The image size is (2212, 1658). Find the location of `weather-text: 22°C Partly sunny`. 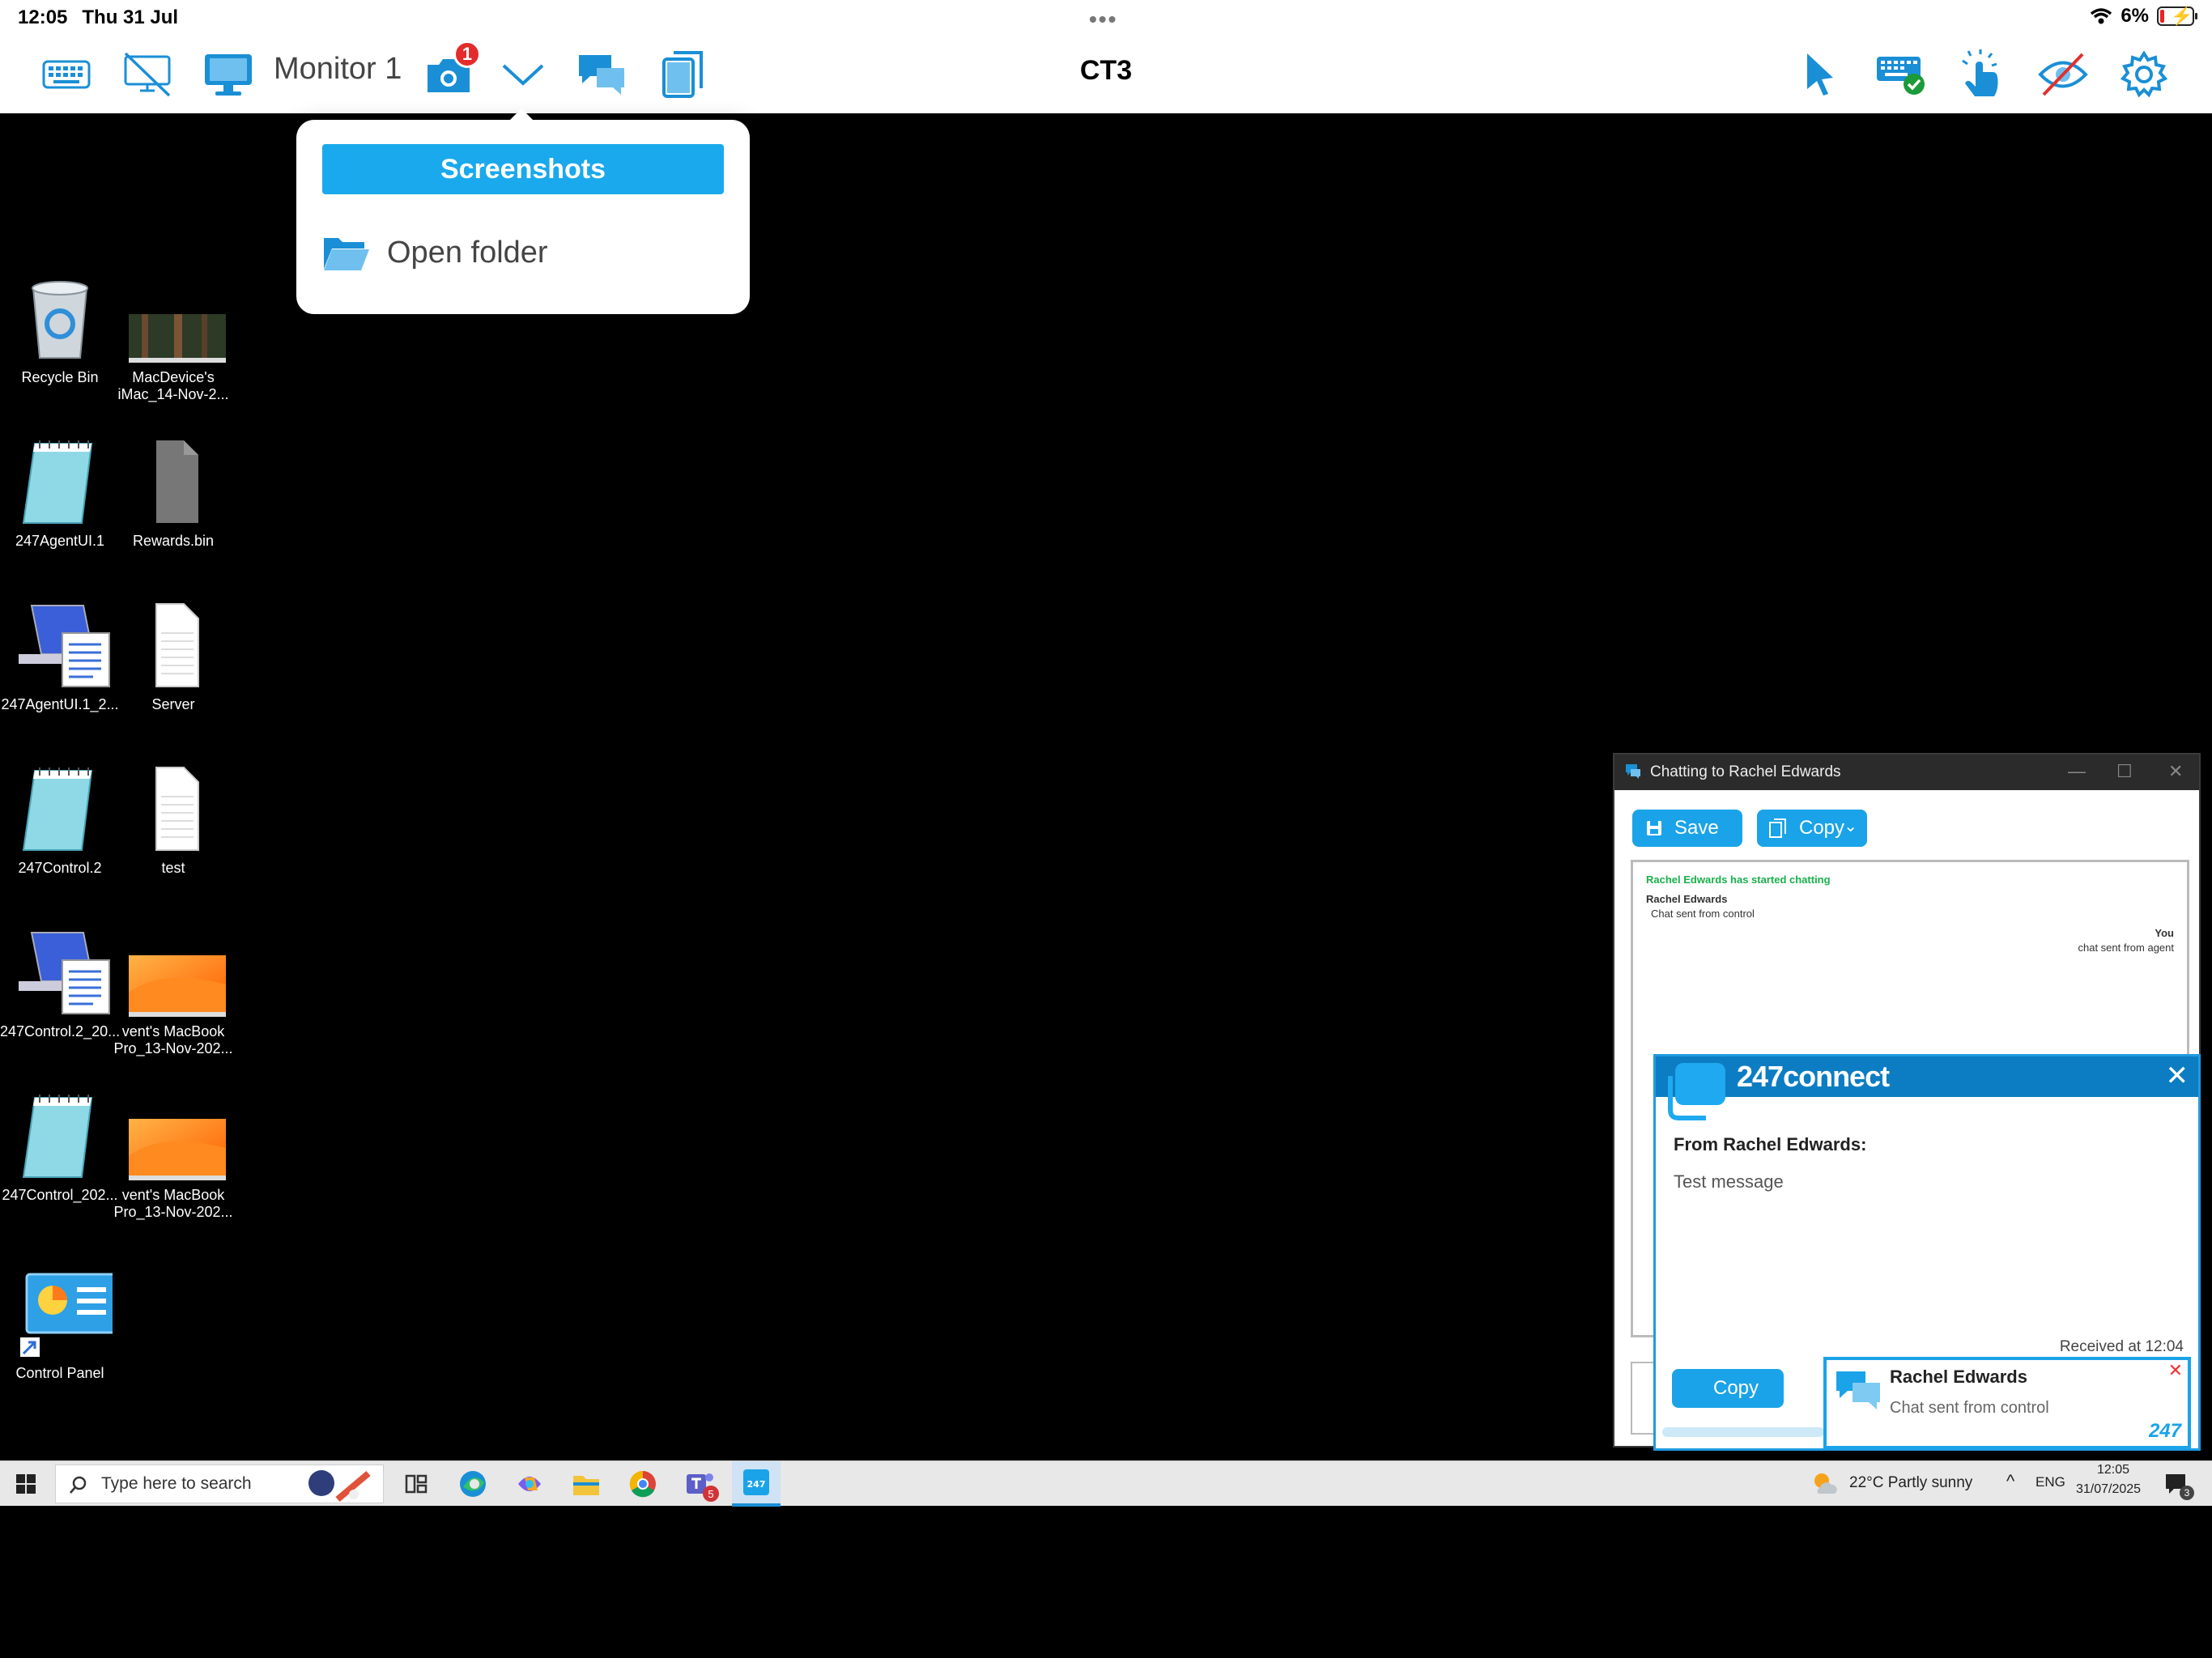

weather-text: 22°C Partly sunny is located at coordinates (1911, 1483).